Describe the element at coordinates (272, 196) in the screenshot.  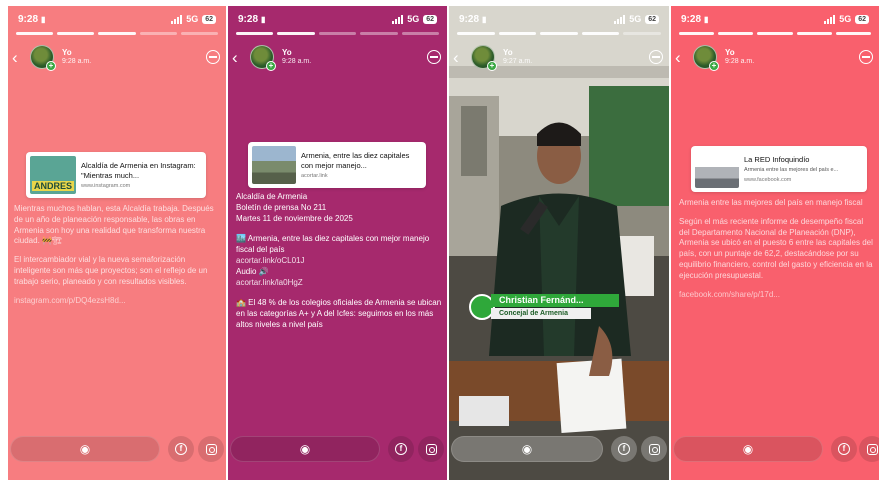
I see `press-line-1: Alcaldía de Armenia` at that location.